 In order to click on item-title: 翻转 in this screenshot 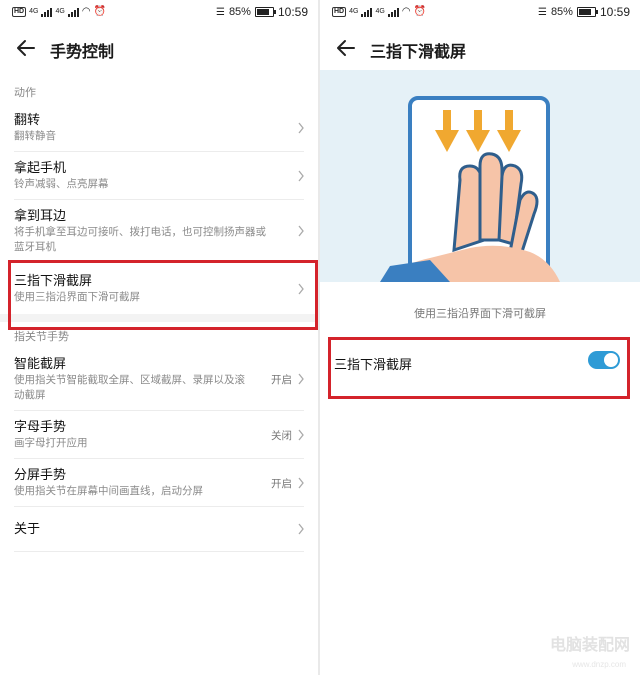, I will do `click(27, 119)`.